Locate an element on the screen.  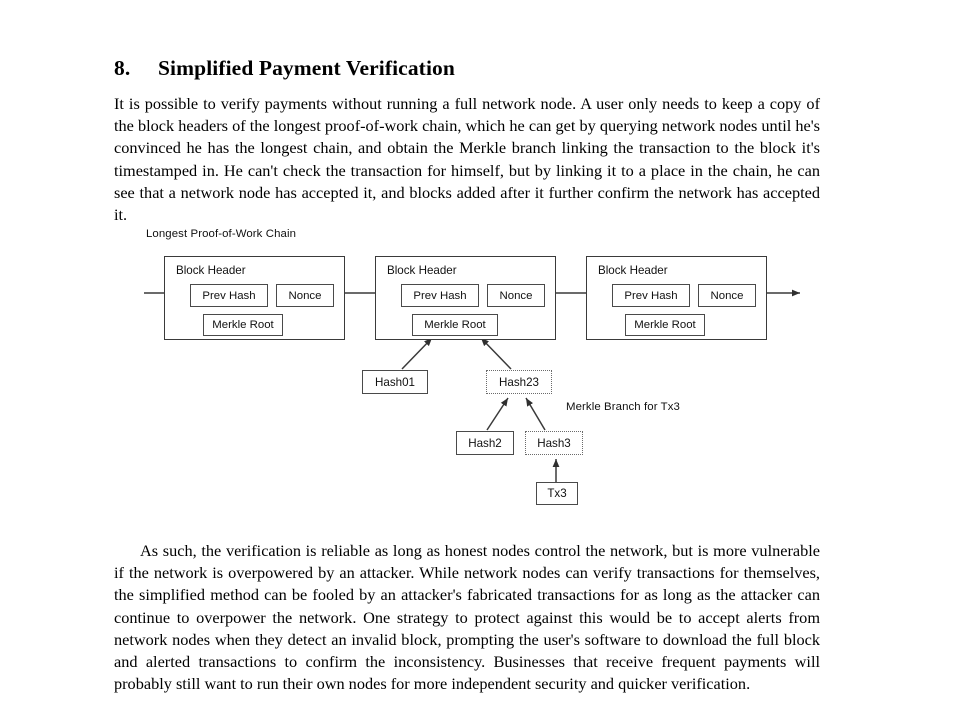
block-header-3-merkle-root: Merkle Root is located at coordinates (665, 325).